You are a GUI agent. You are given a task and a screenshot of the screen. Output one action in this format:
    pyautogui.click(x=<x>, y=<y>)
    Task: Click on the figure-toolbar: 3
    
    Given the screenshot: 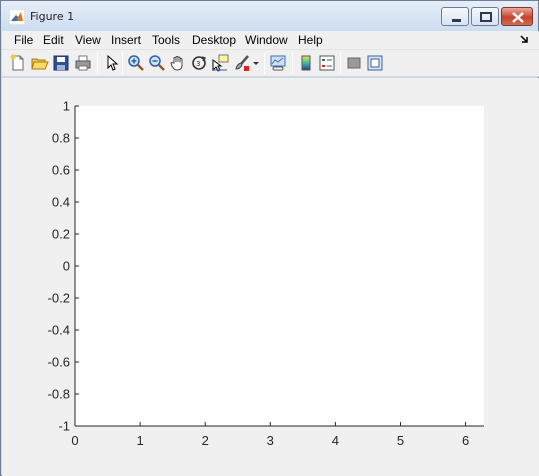 What is the action you would take?
    pyautogui.click(x=270, y=63)
    